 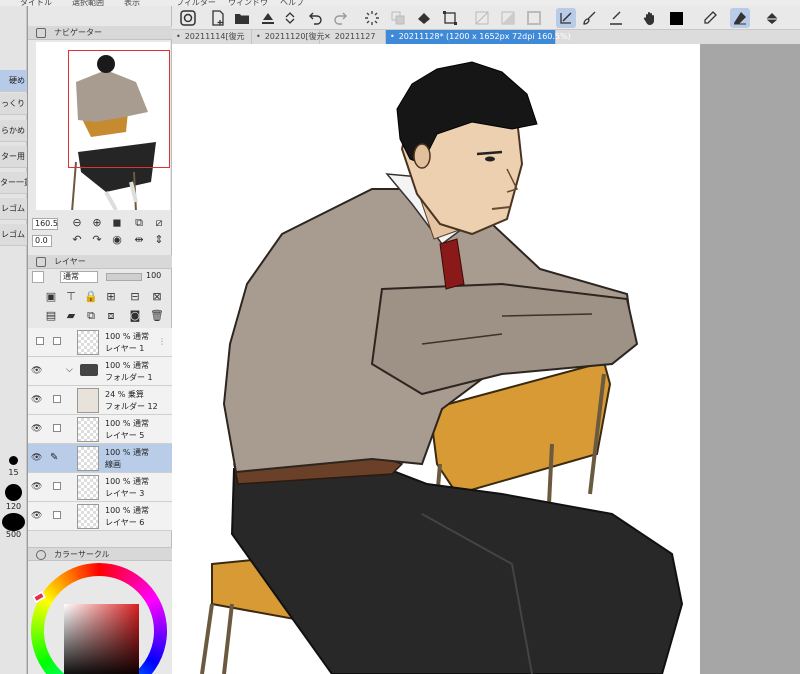 What do you see at coordinates (117, 240) in the screenshot?
I see `reset-rotation-icon: ◉` at bounding box center [117, 240].